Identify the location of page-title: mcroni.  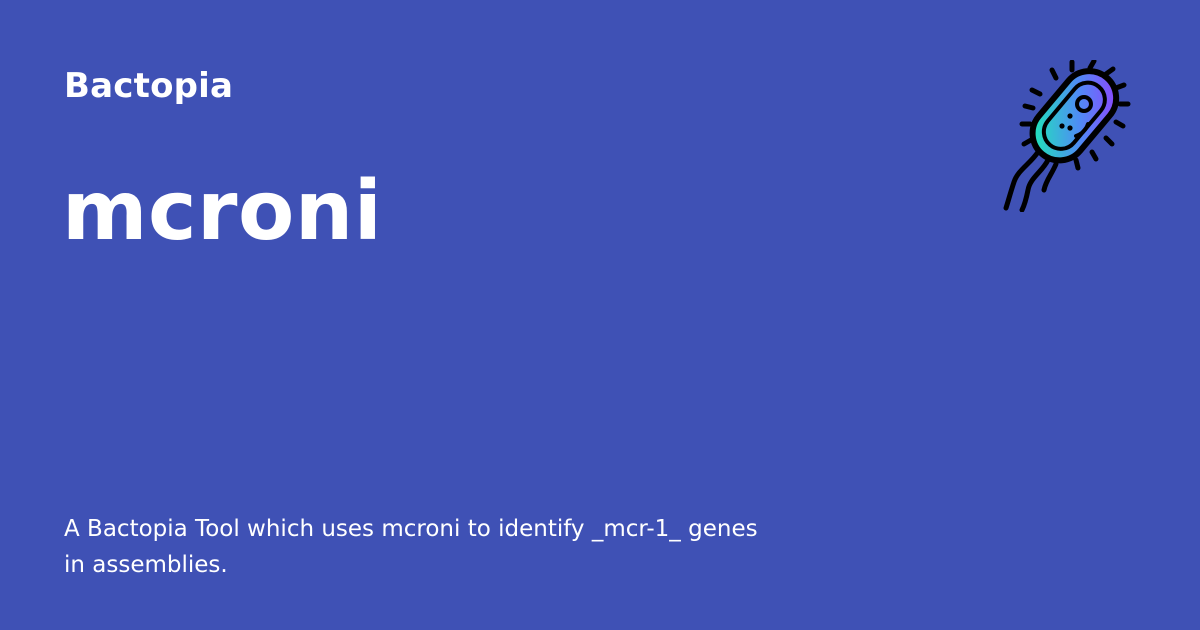
(222, 211).